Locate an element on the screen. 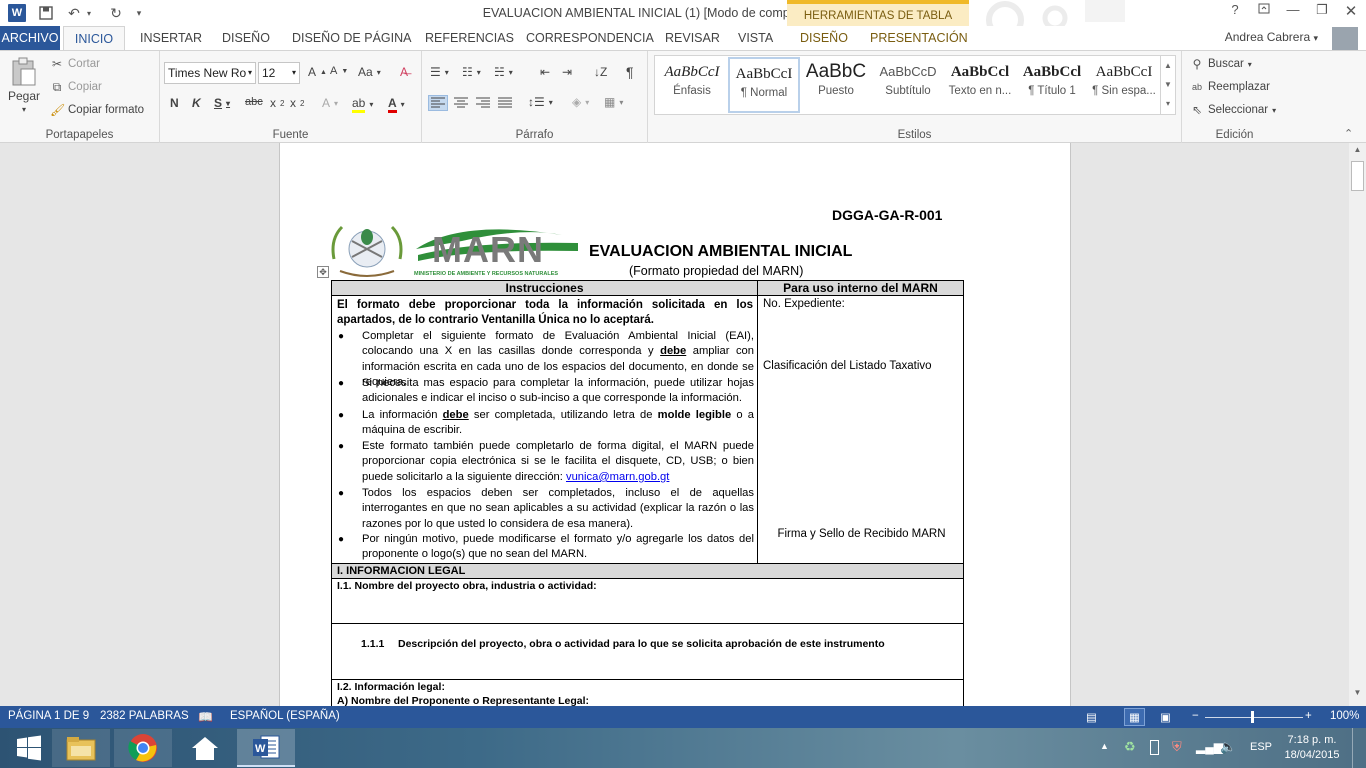  font-name-combo: Times New Ro ▾ is located at coordinates (210, 73).